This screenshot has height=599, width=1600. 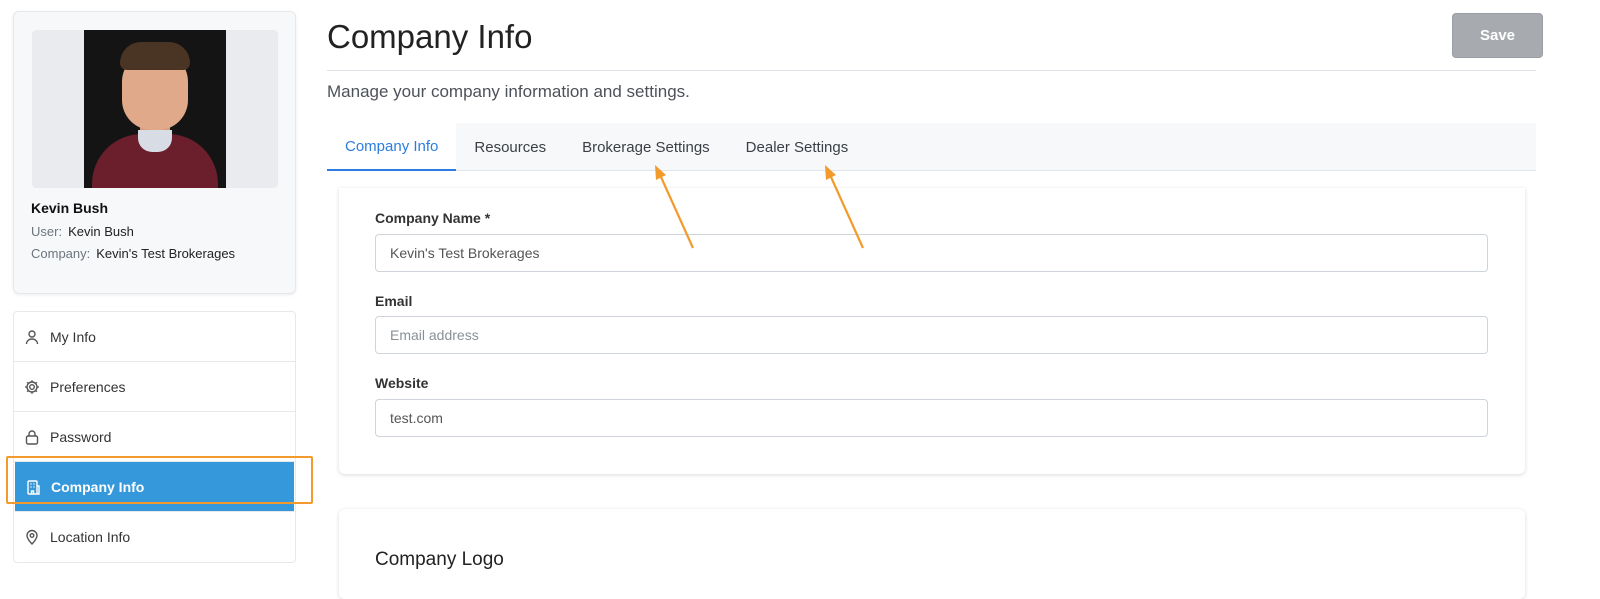 I want to click on tab-resources: Resources, so click(x=510, y=147).